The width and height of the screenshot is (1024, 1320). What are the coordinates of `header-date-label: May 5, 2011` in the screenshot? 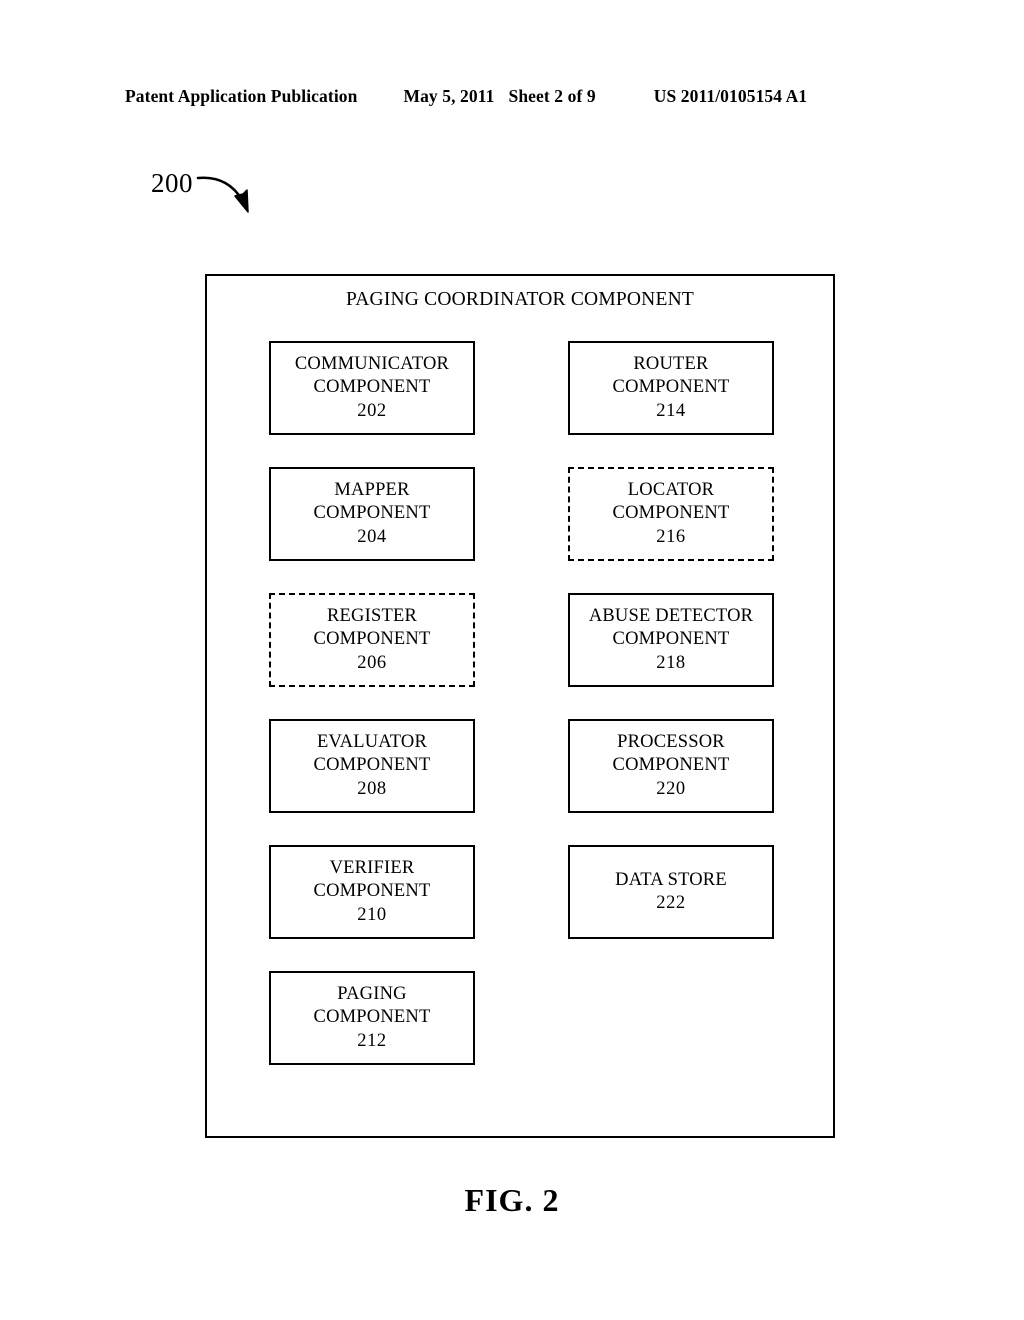 It's located at (449, 96).